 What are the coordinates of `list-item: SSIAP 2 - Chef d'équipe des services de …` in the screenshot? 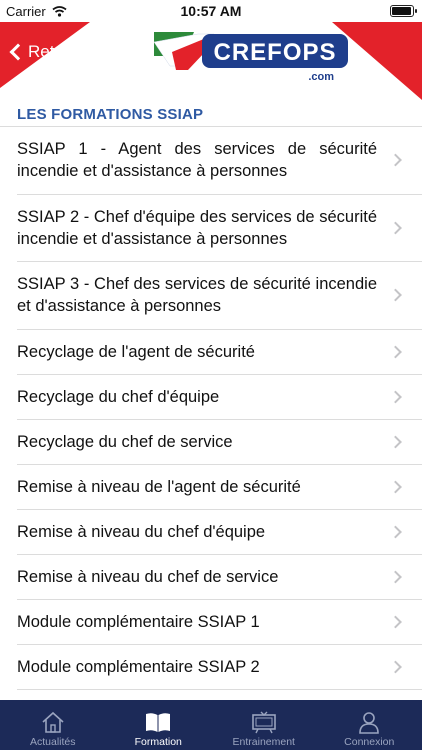 It's located at (219, 228).